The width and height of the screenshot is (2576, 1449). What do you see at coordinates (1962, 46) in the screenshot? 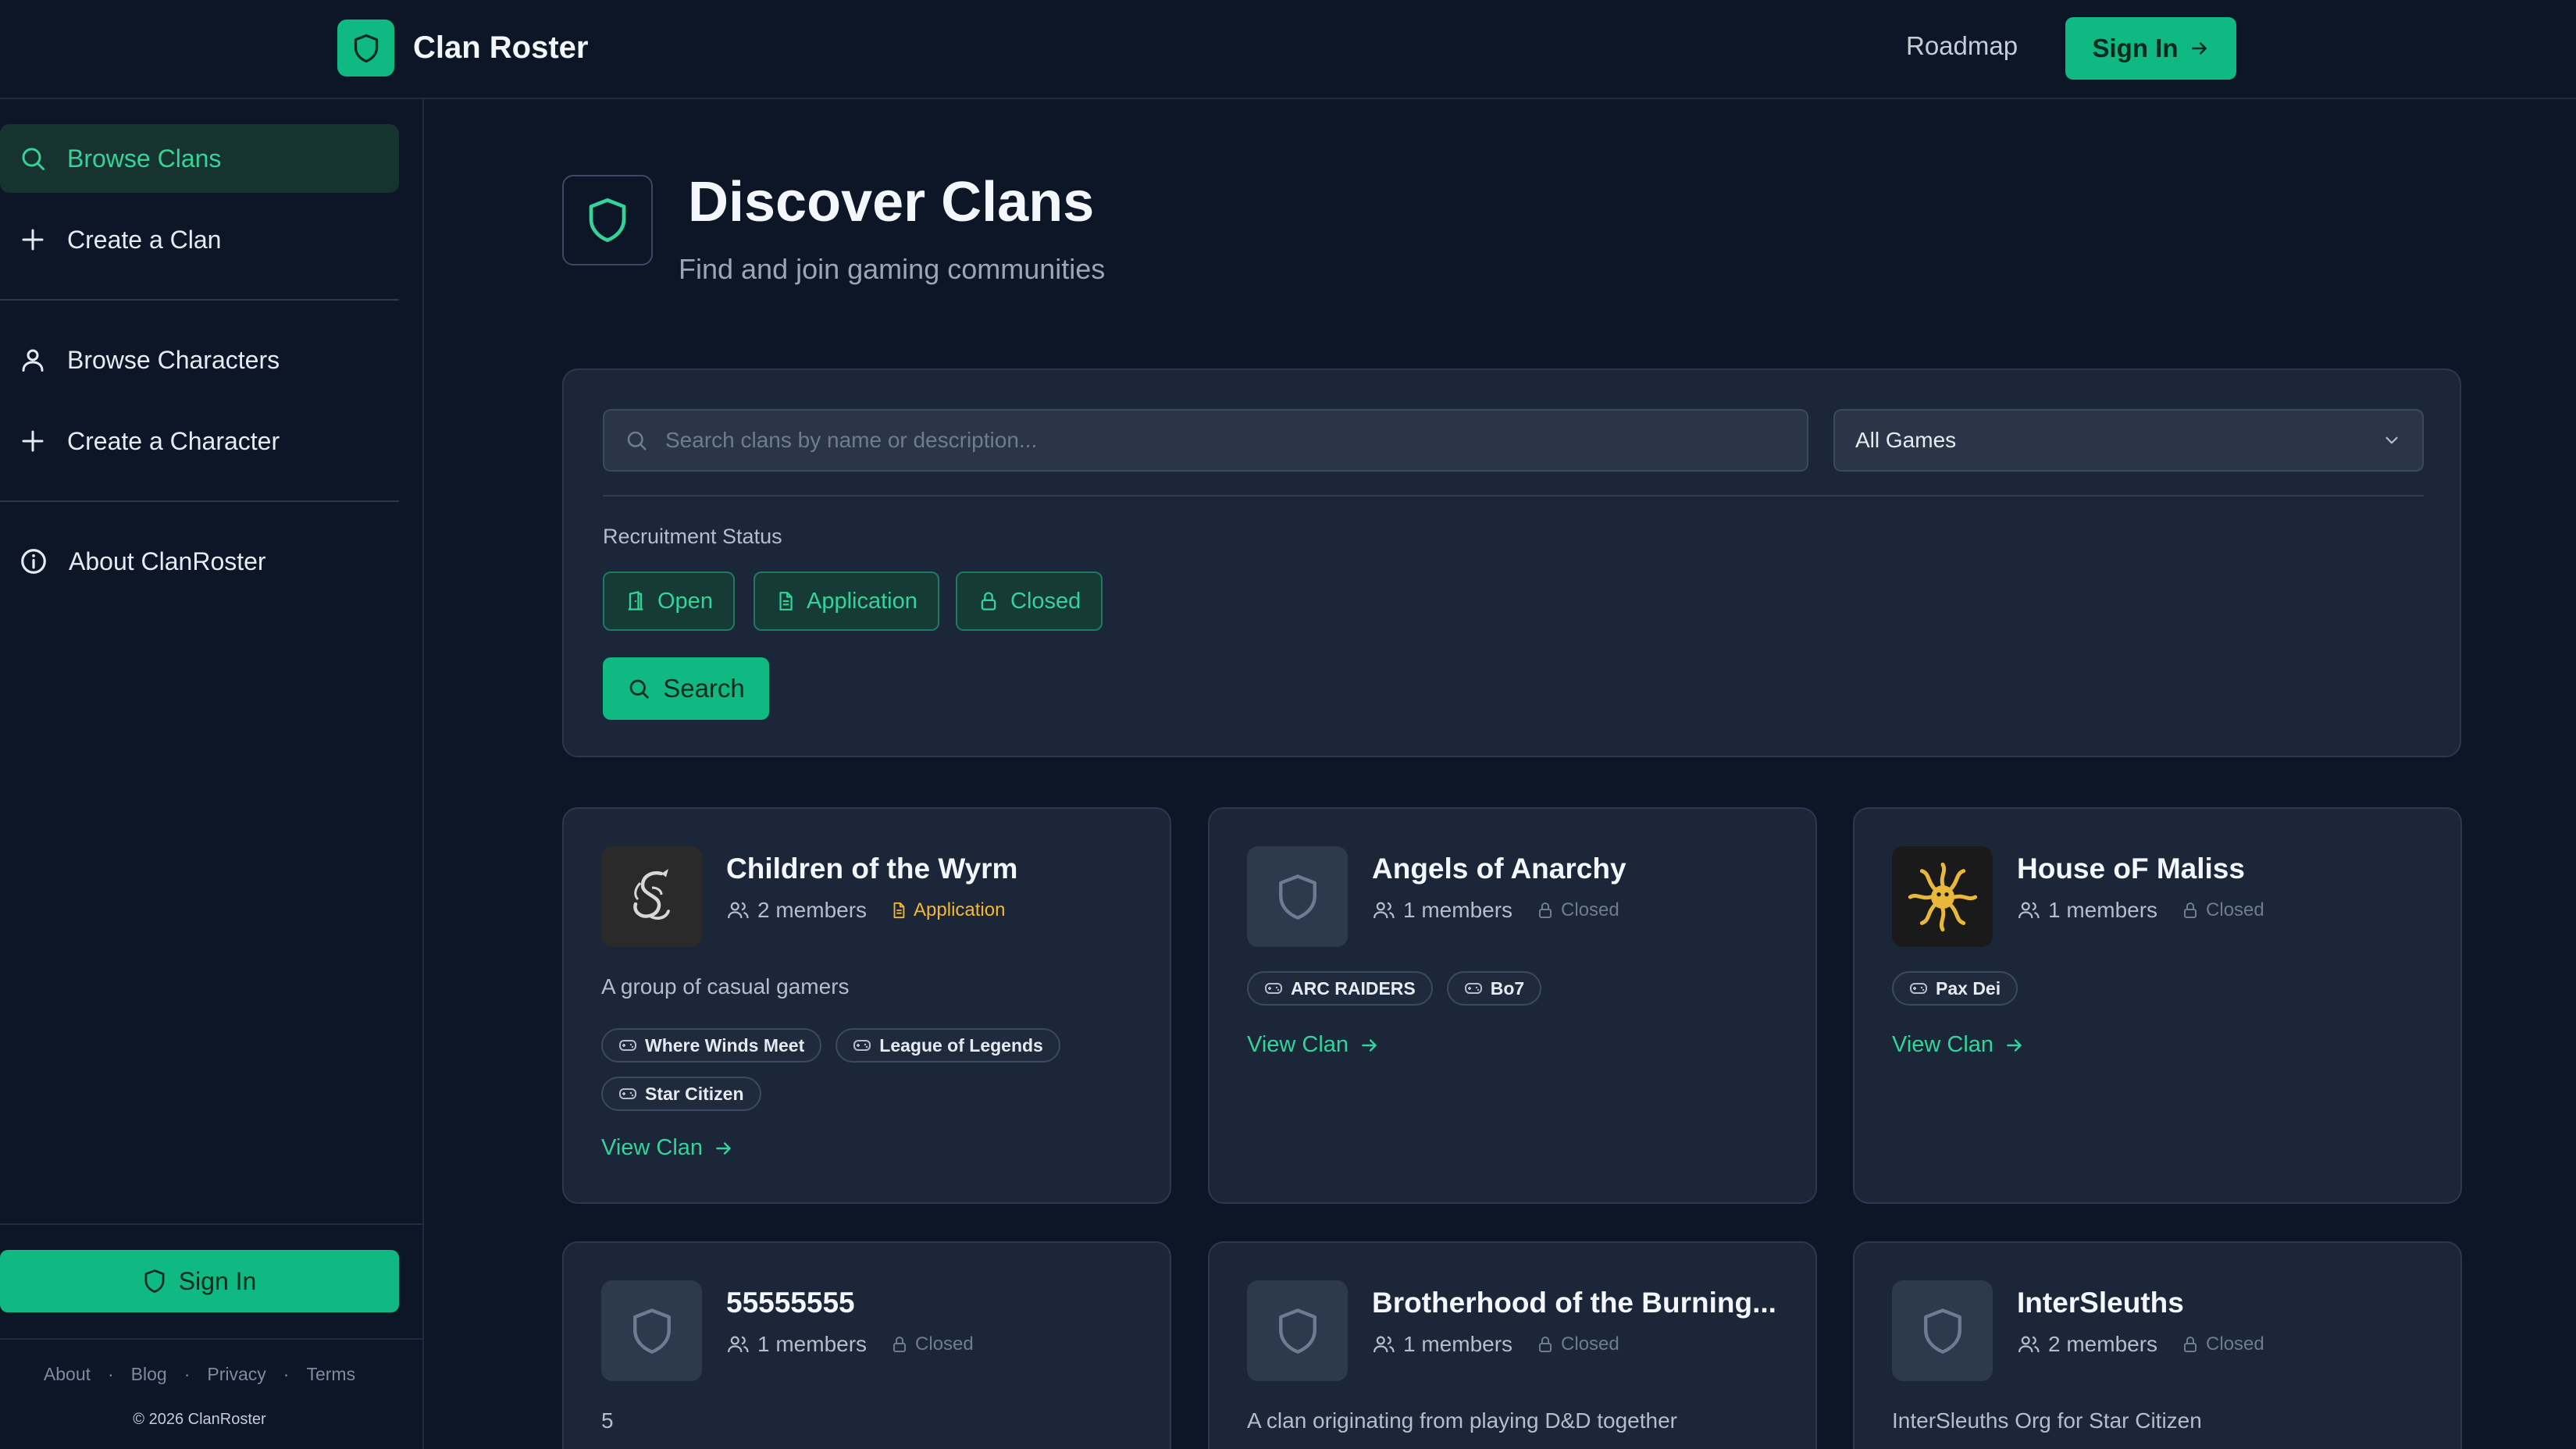
I see `roadmap-link: Roadmap` at bounding box center [1962, 46].